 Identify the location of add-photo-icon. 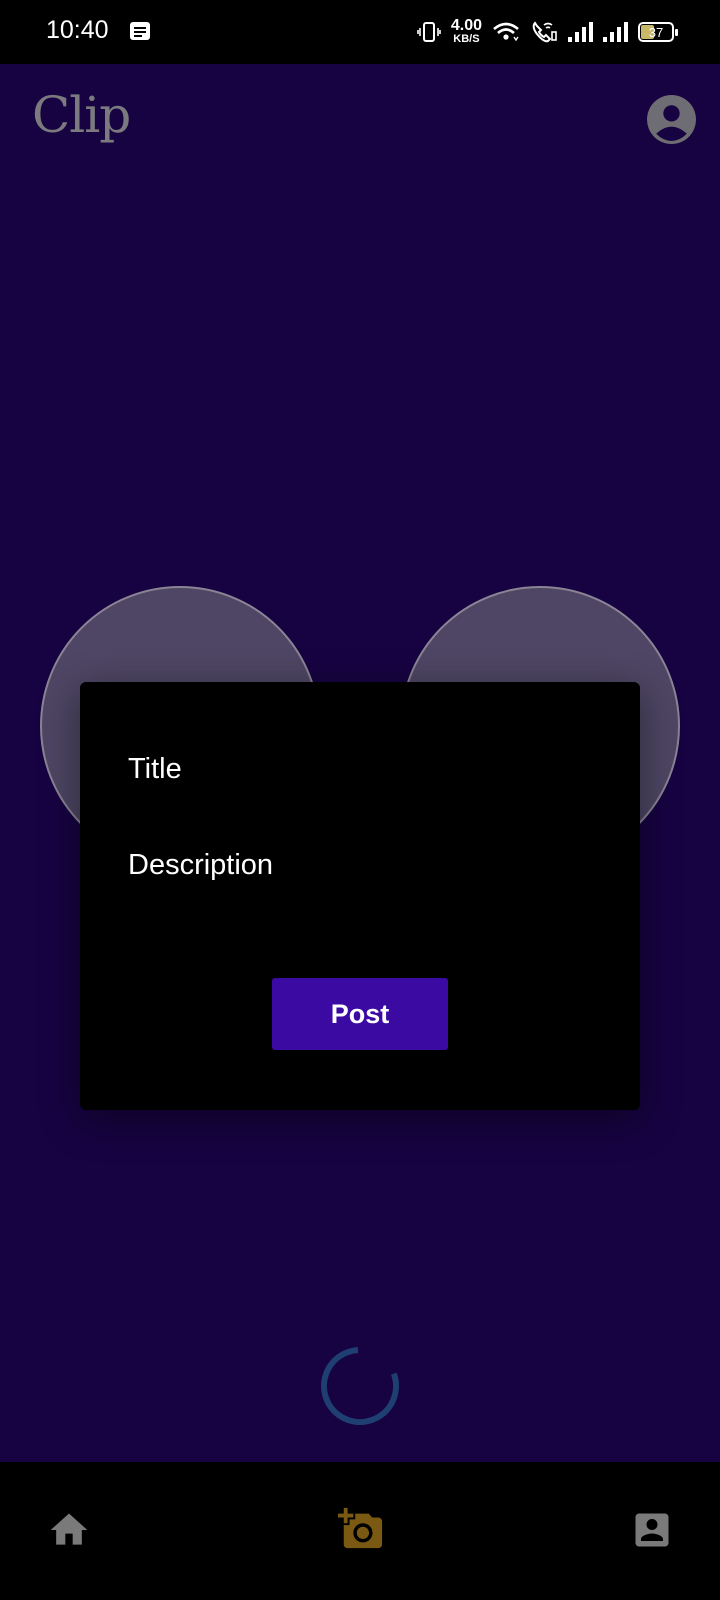
(361, 1529).